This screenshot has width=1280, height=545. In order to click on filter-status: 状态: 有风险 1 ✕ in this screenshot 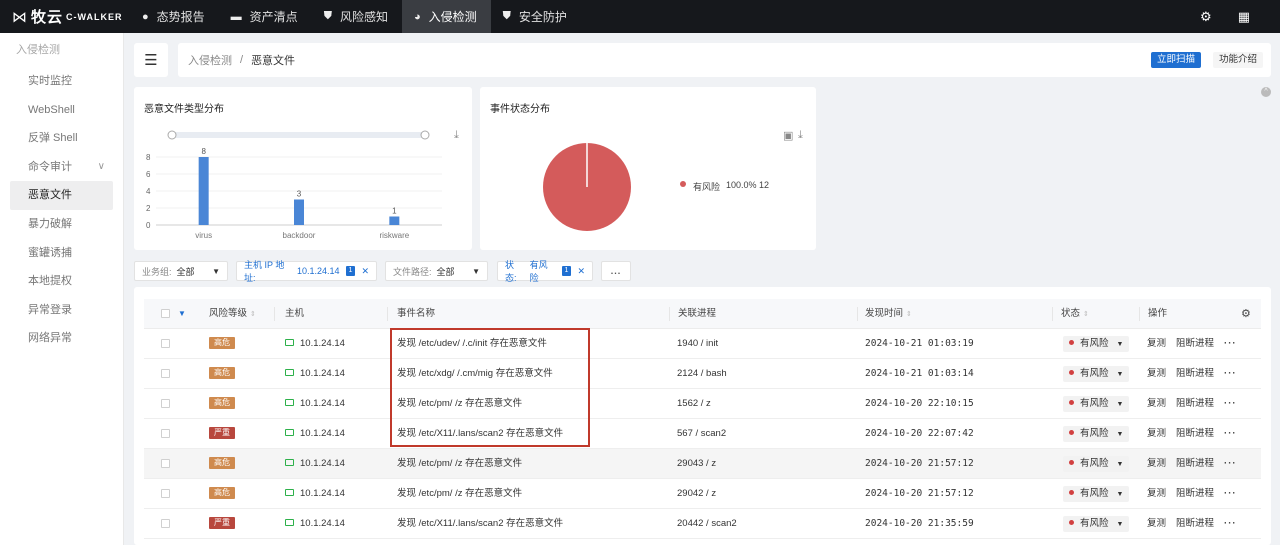, I will do `click(545, 271)`.